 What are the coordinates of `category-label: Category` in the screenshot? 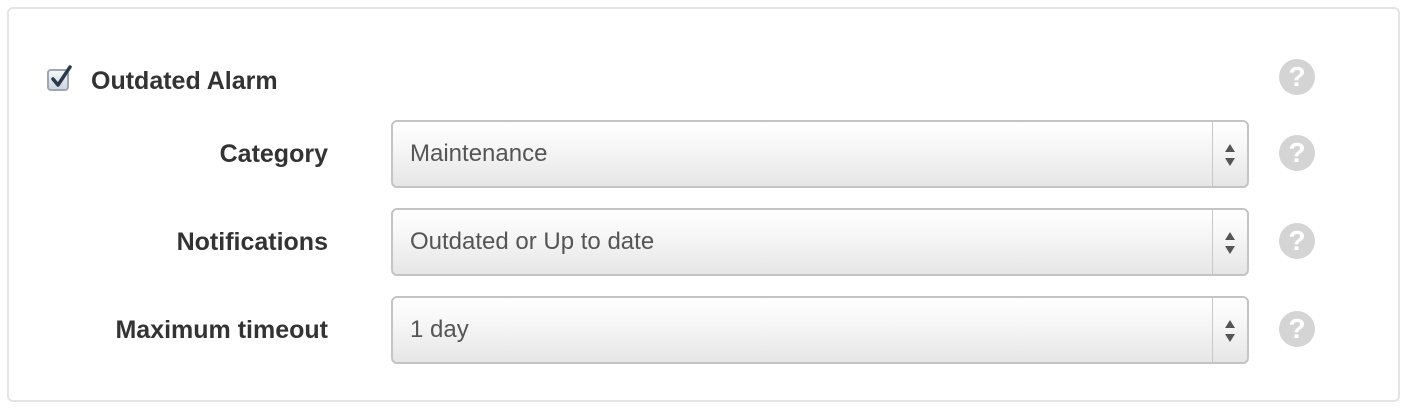 It's located at (273, 154).